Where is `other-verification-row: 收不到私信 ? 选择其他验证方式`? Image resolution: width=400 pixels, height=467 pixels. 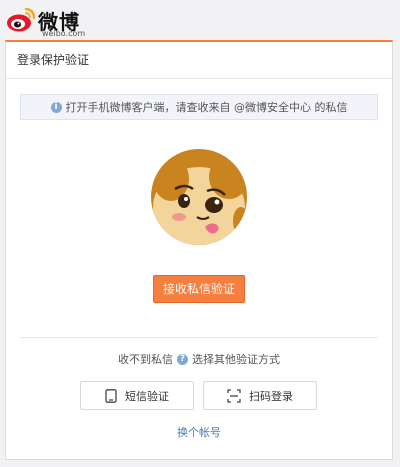
other-verification-row: 收不到私信 ? 选择其他验证方式 is located at coordinates (199, 359).